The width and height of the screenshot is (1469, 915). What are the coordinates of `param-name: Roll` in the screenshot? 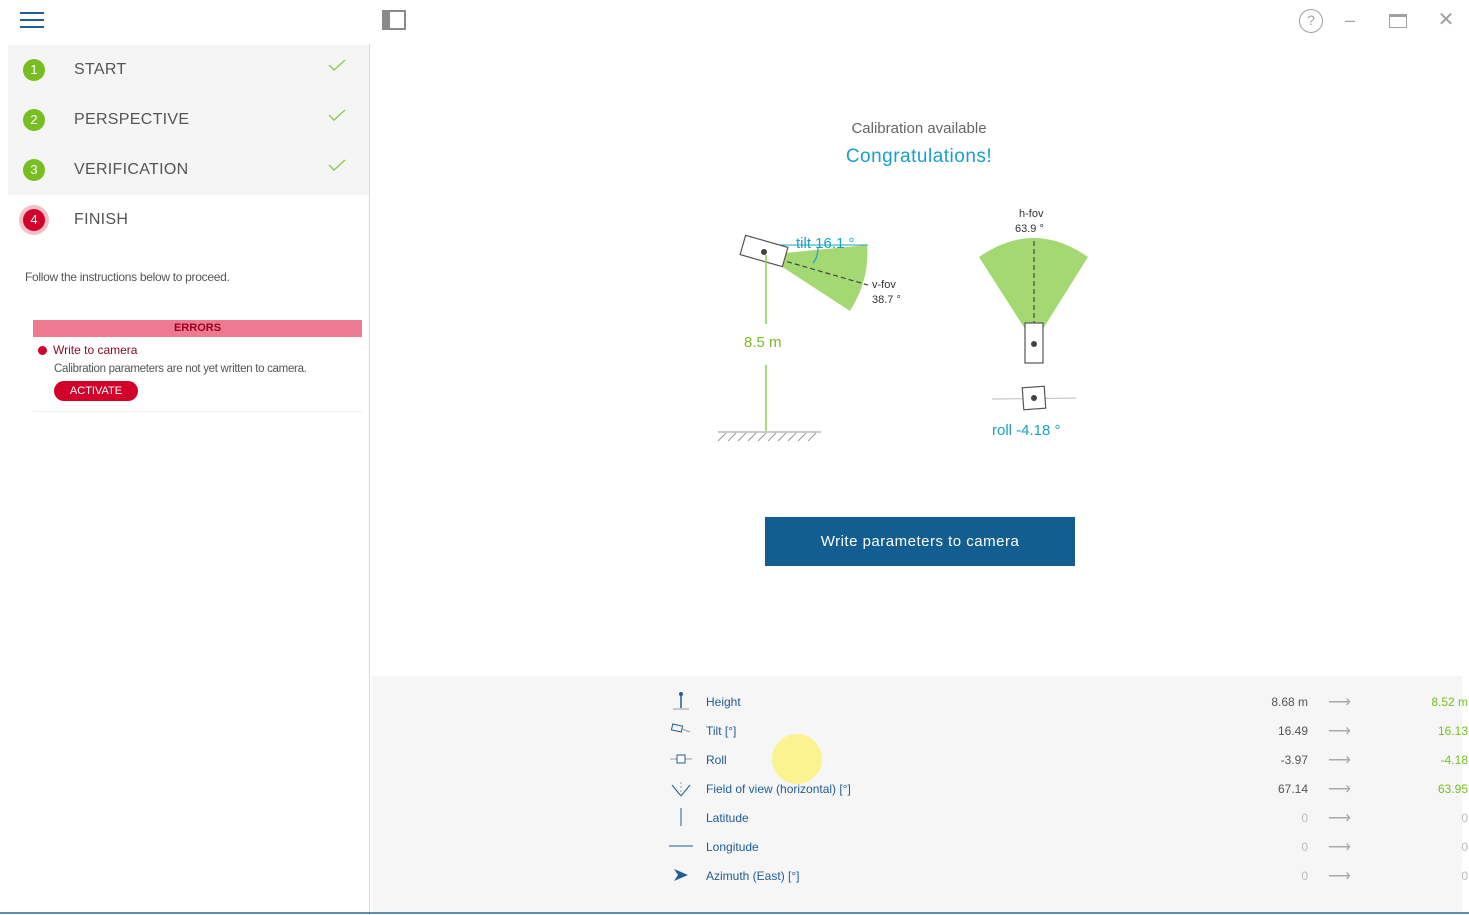 It's located at (716, 760).